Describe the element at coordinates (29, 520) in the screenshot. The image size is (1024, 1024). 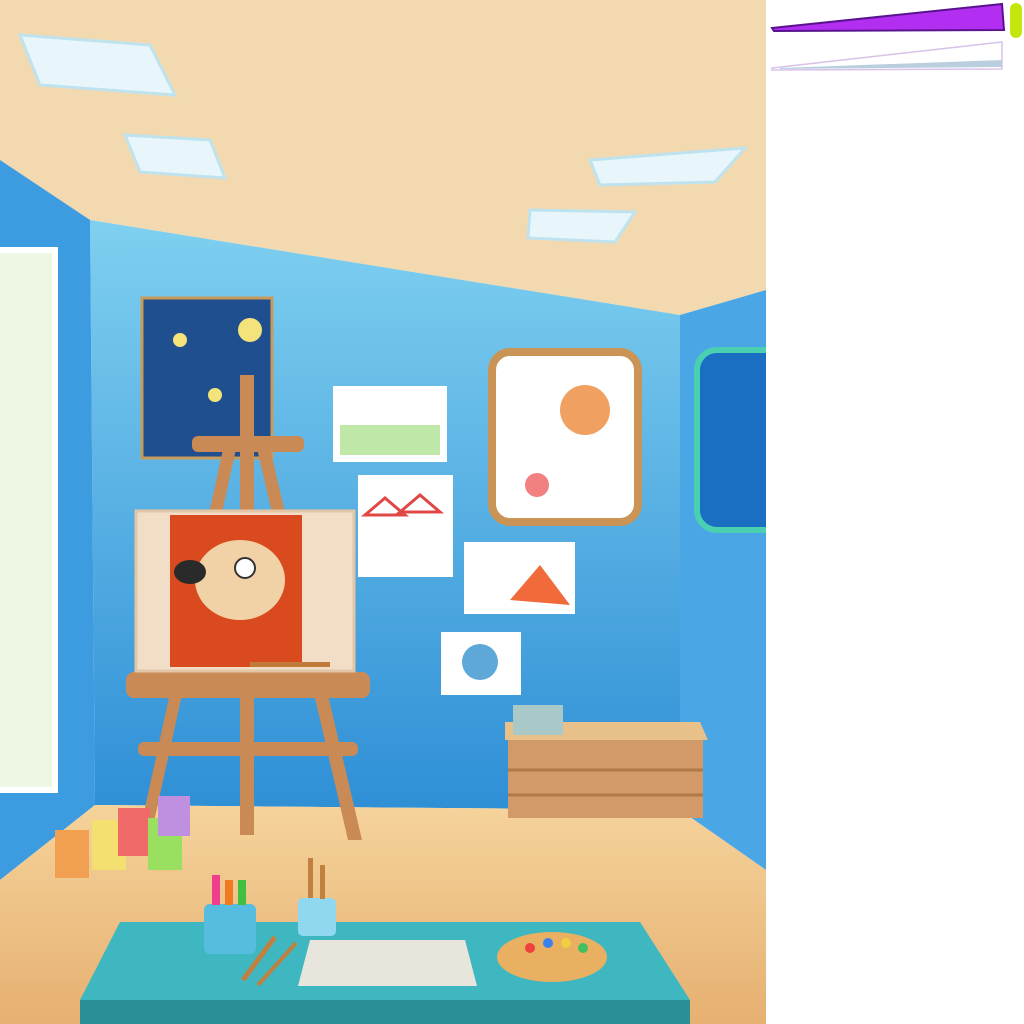
I see `window` at that location.